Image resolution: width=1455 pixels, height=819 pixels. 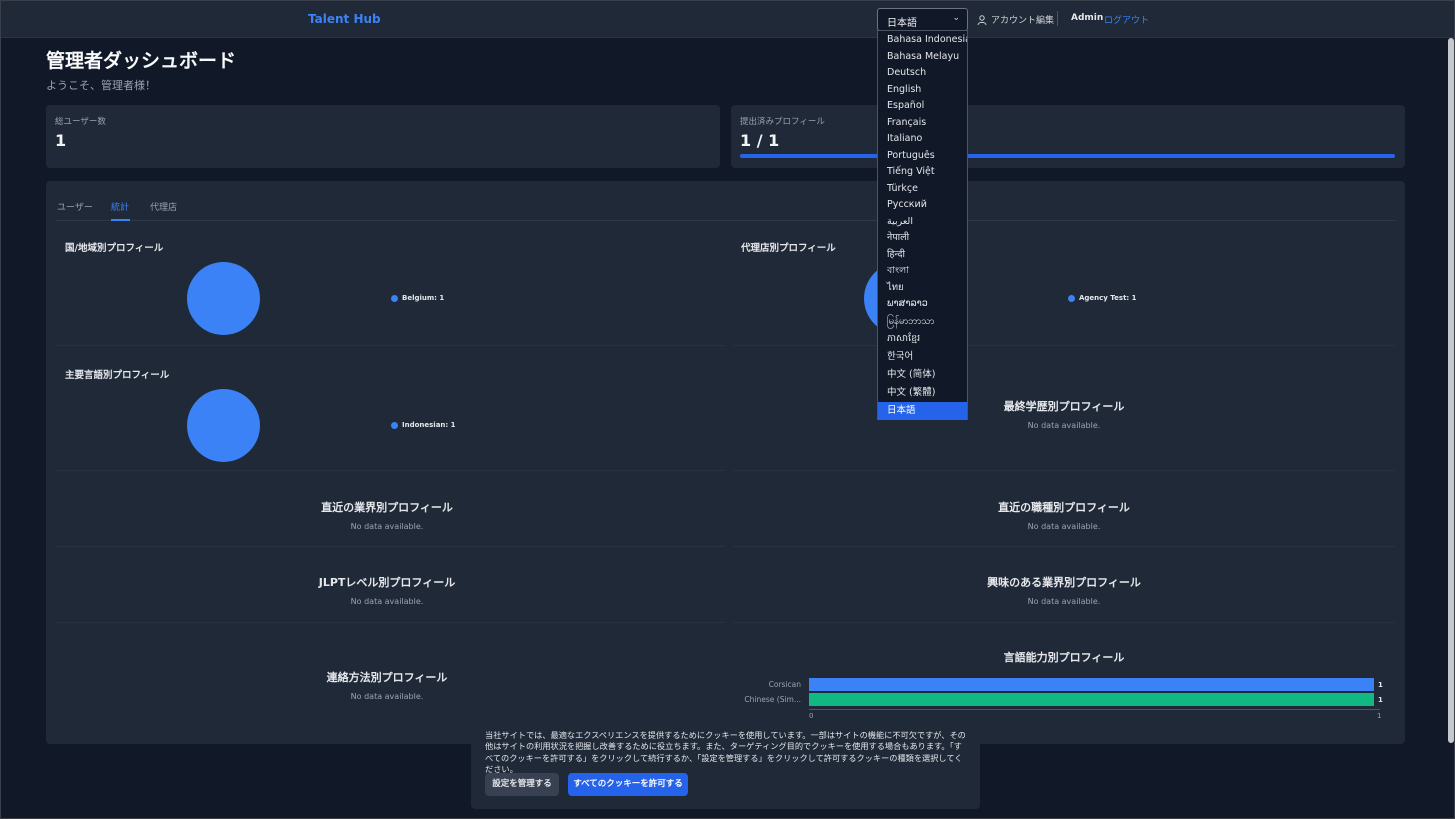 I want to click on language-select: 日本語 ⌄, so click(x=922, y=19).